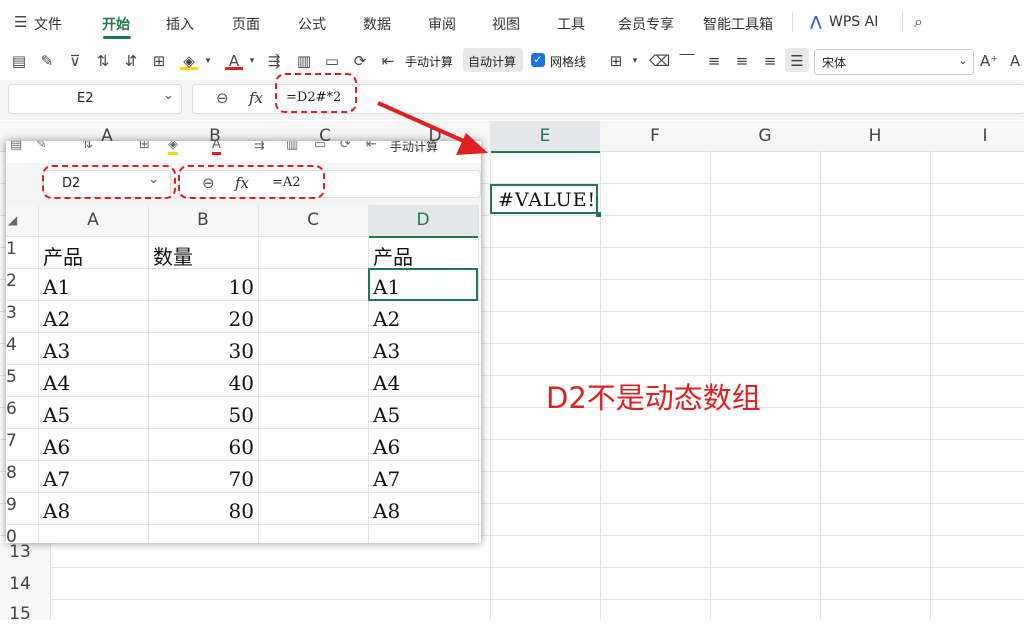  Describe the element at coordinates (360, 61) in the screenshot. I see `calculate-icon: ⟳` at that location.